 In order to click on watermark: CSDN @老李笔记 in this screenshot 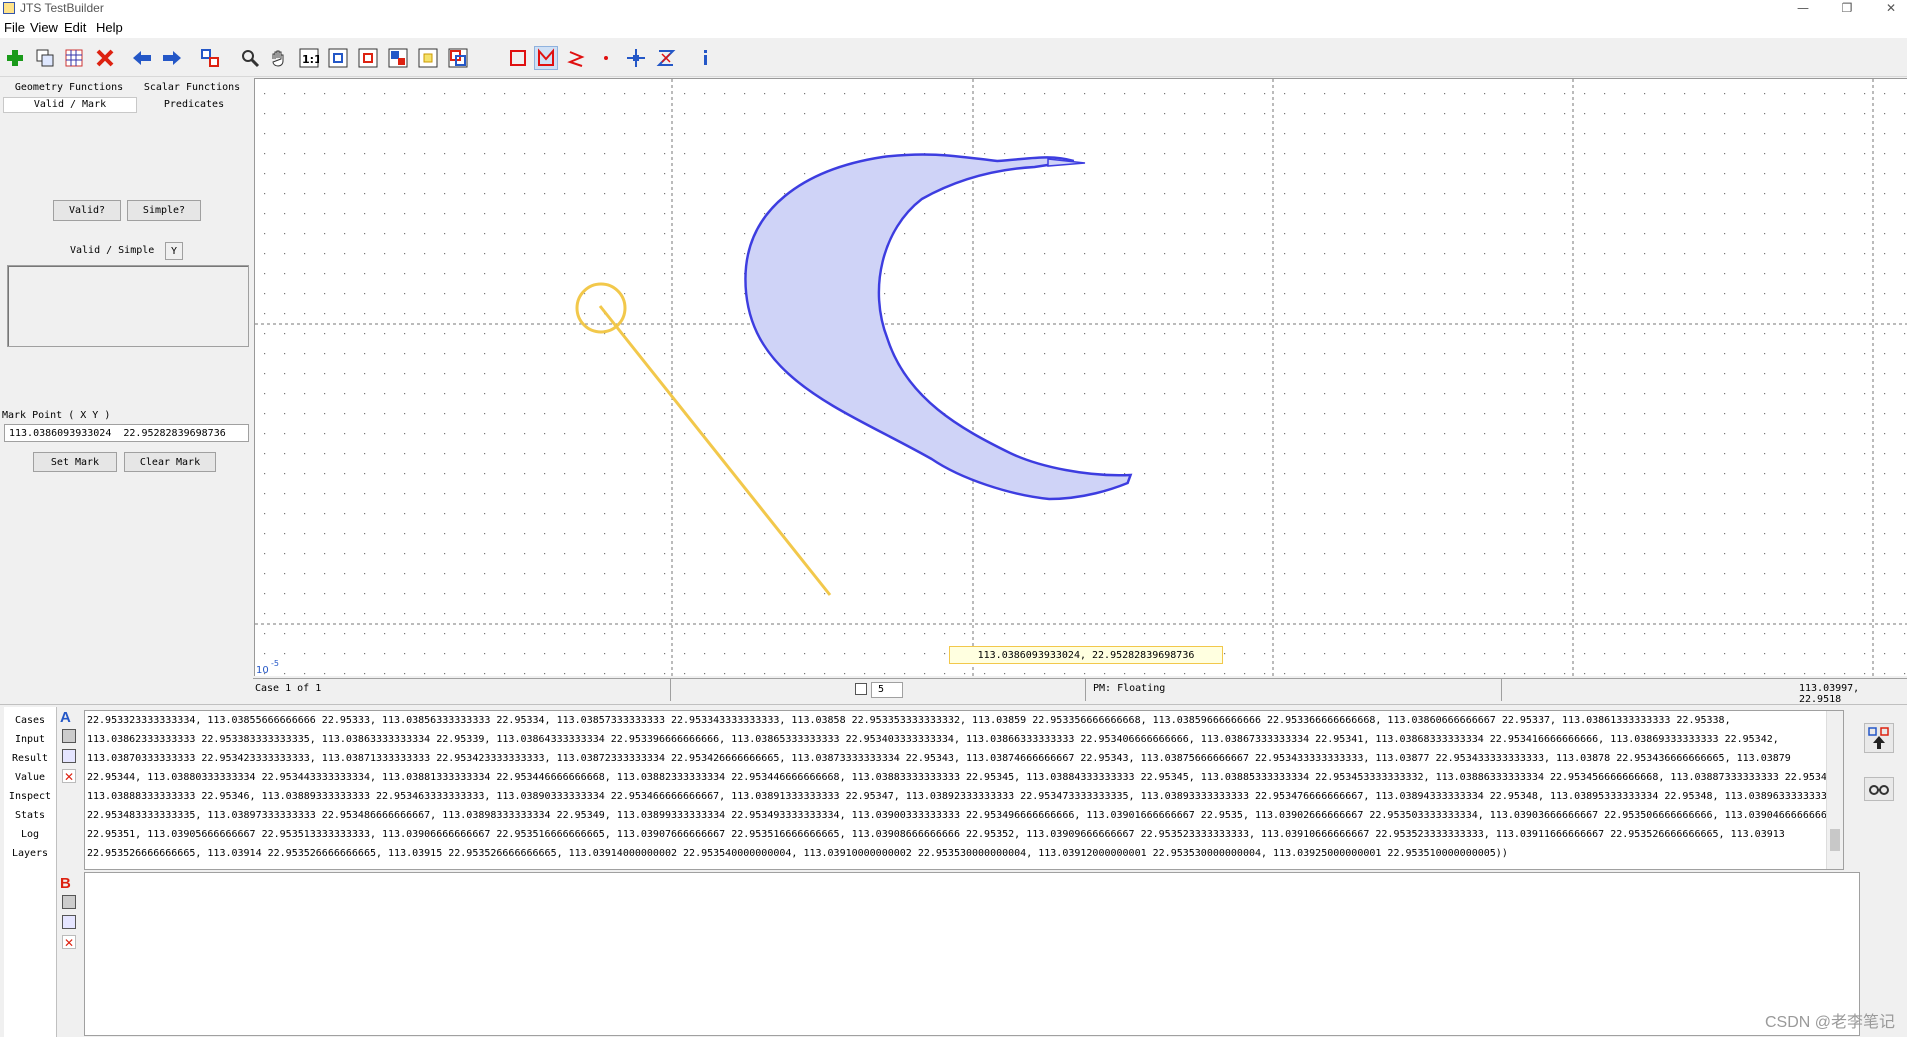, I will do `click(1829, 1022)`.